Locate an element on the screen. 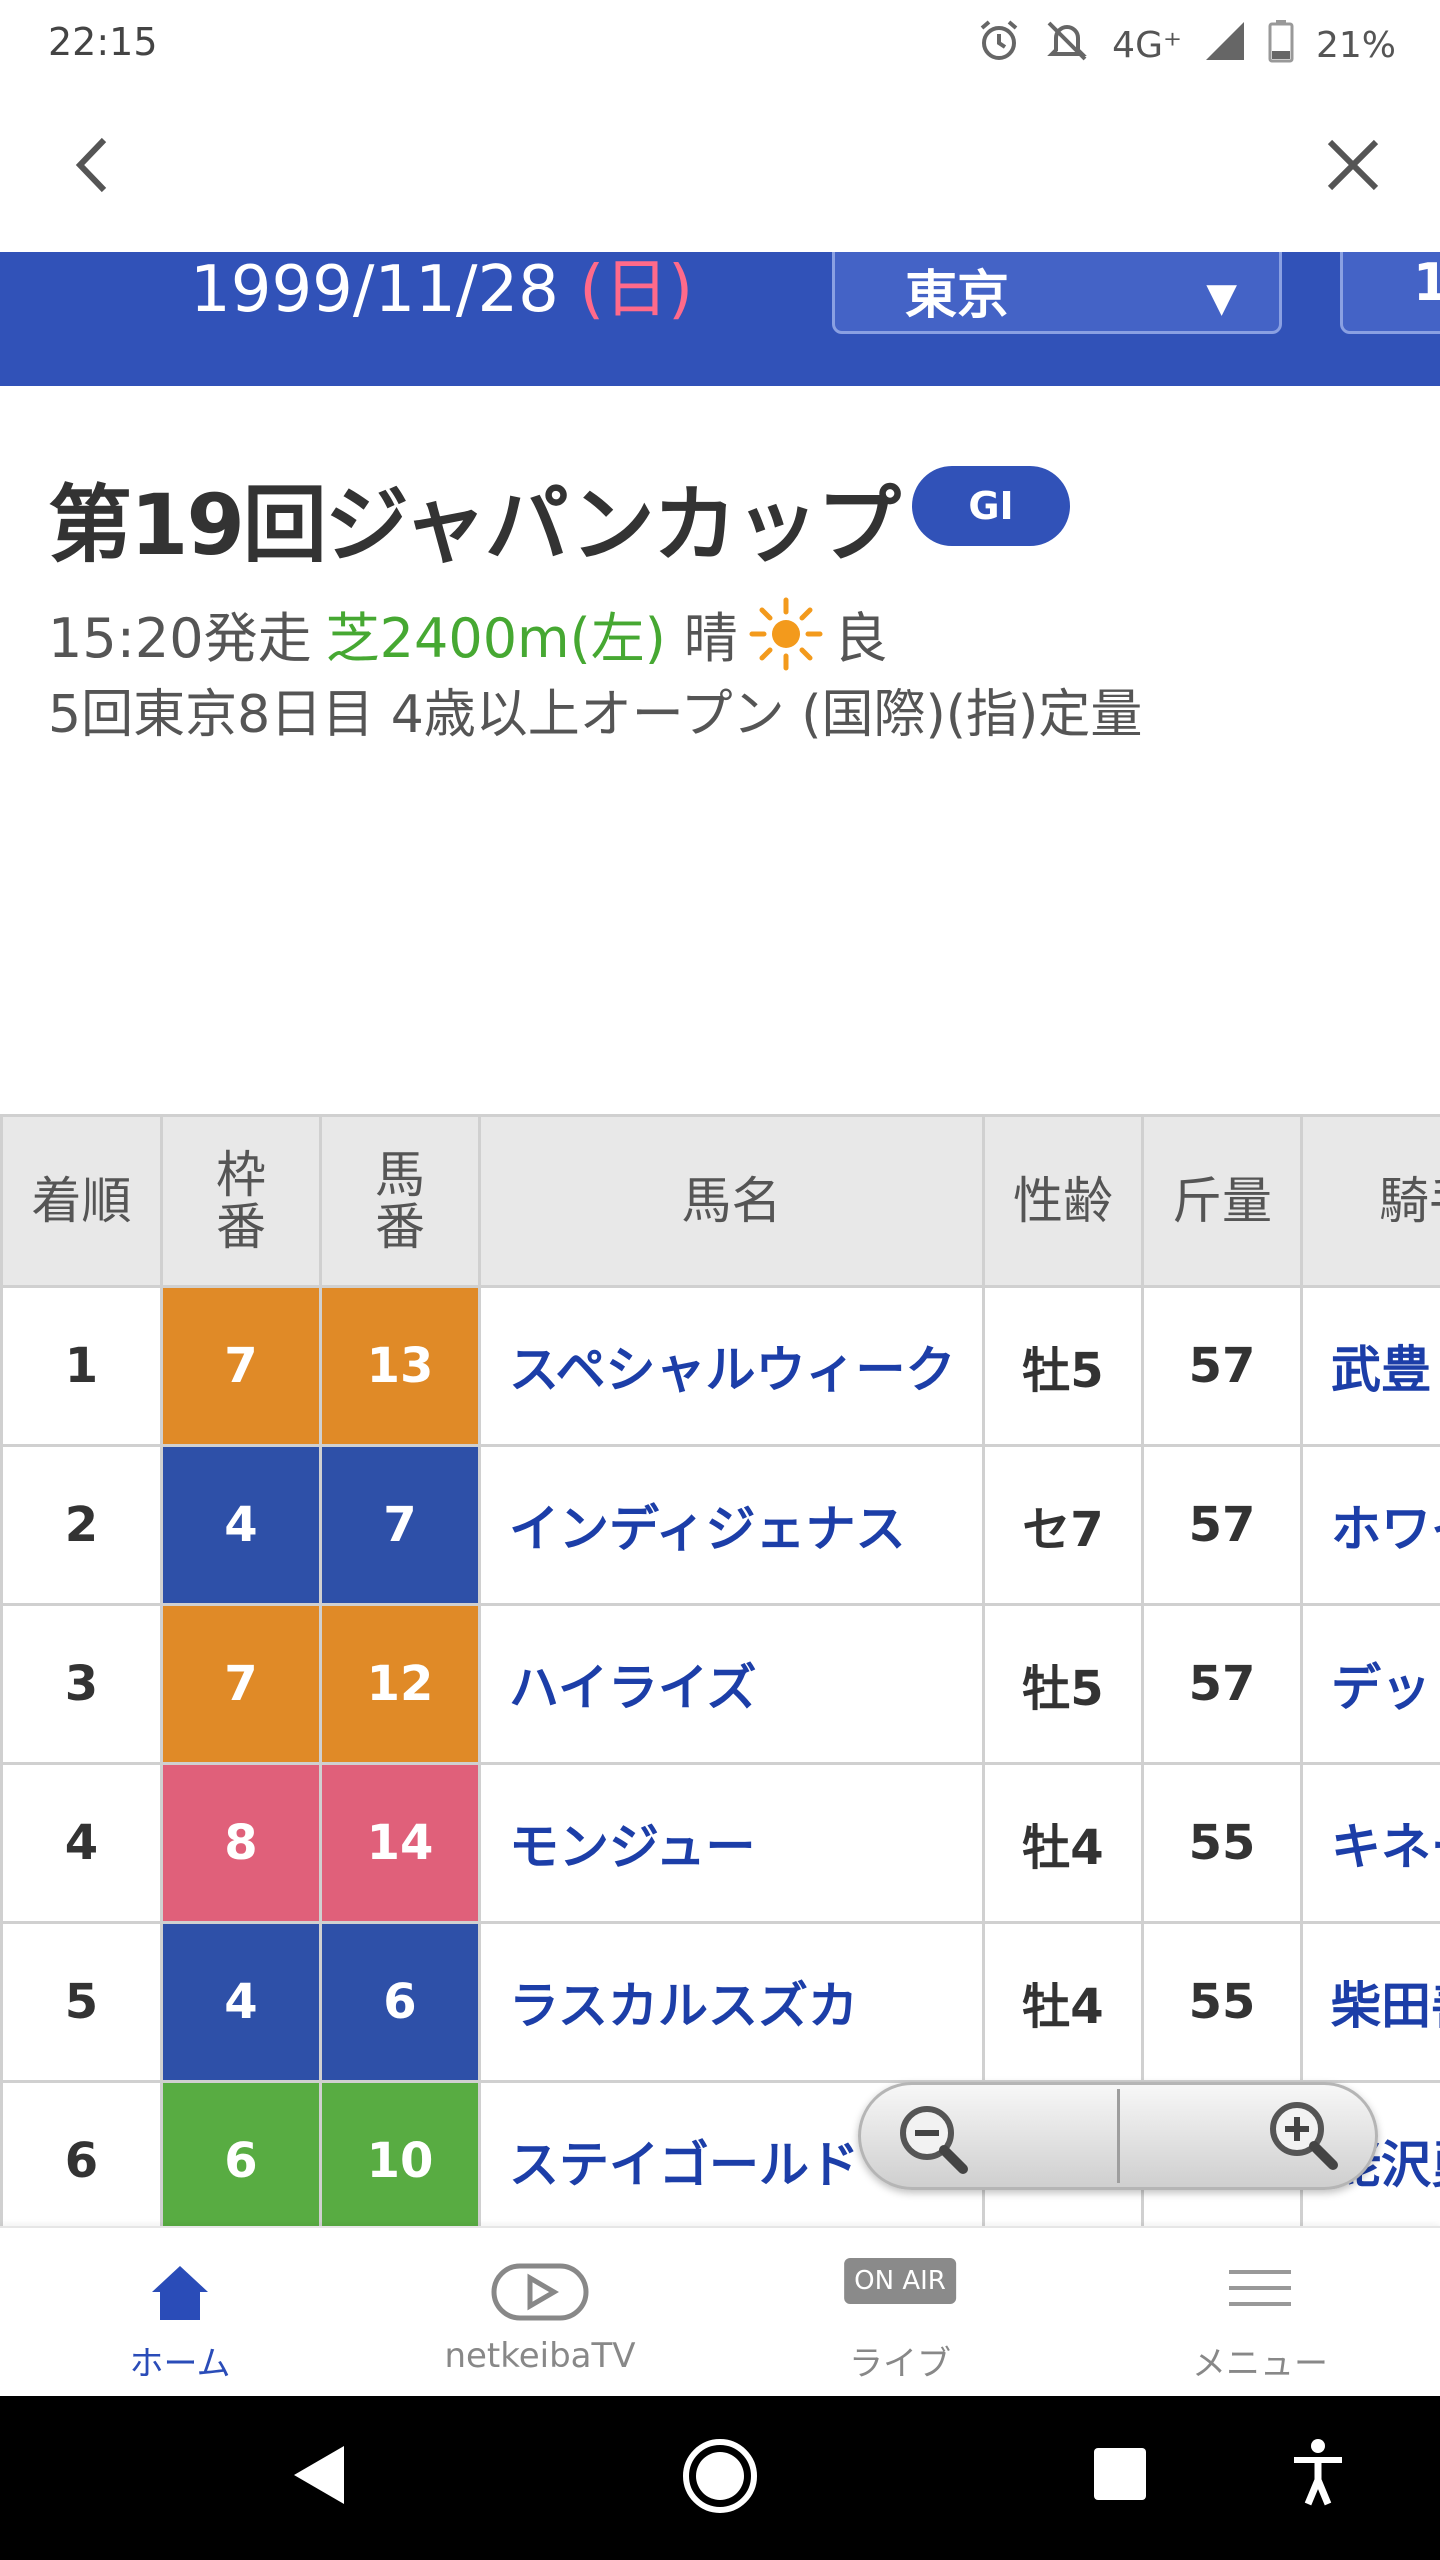 This screenshot has width=1440, height=2560. course-info: 芝2400m(左) is located at coordinates (495, 638).